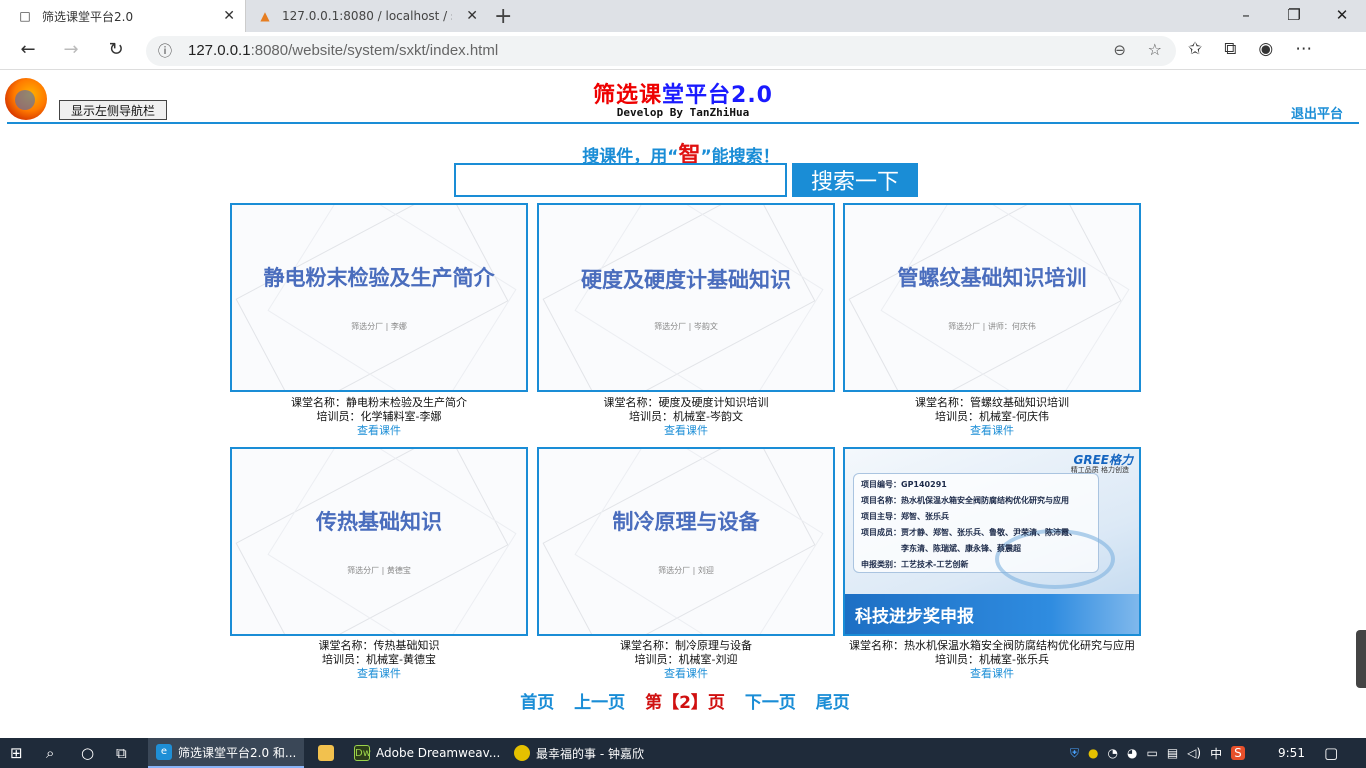  What do you see at coordinates (328, 753) in the screenshot?
I see `taskbar-app-explorer` at bounding box center [328, 753].